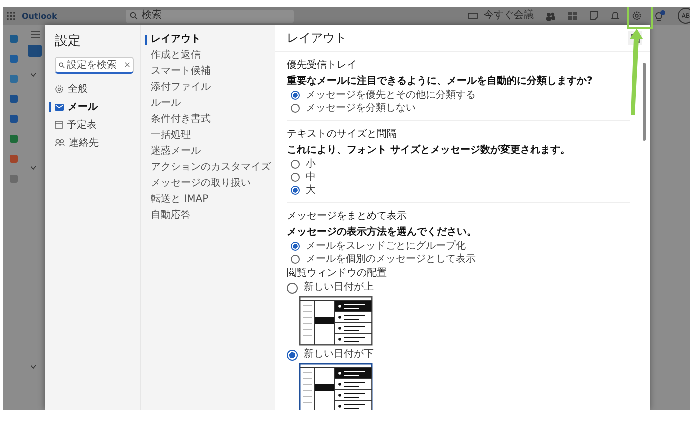  What do you see at coordinates (59, 107) in the screenshot?
I see `mail-icon` at bounding box center [59, 107].